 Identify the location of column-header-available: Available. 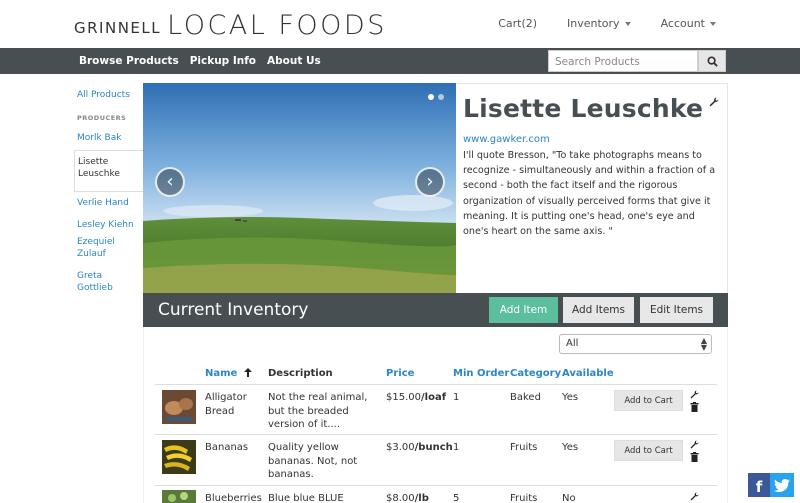
(588, 373).